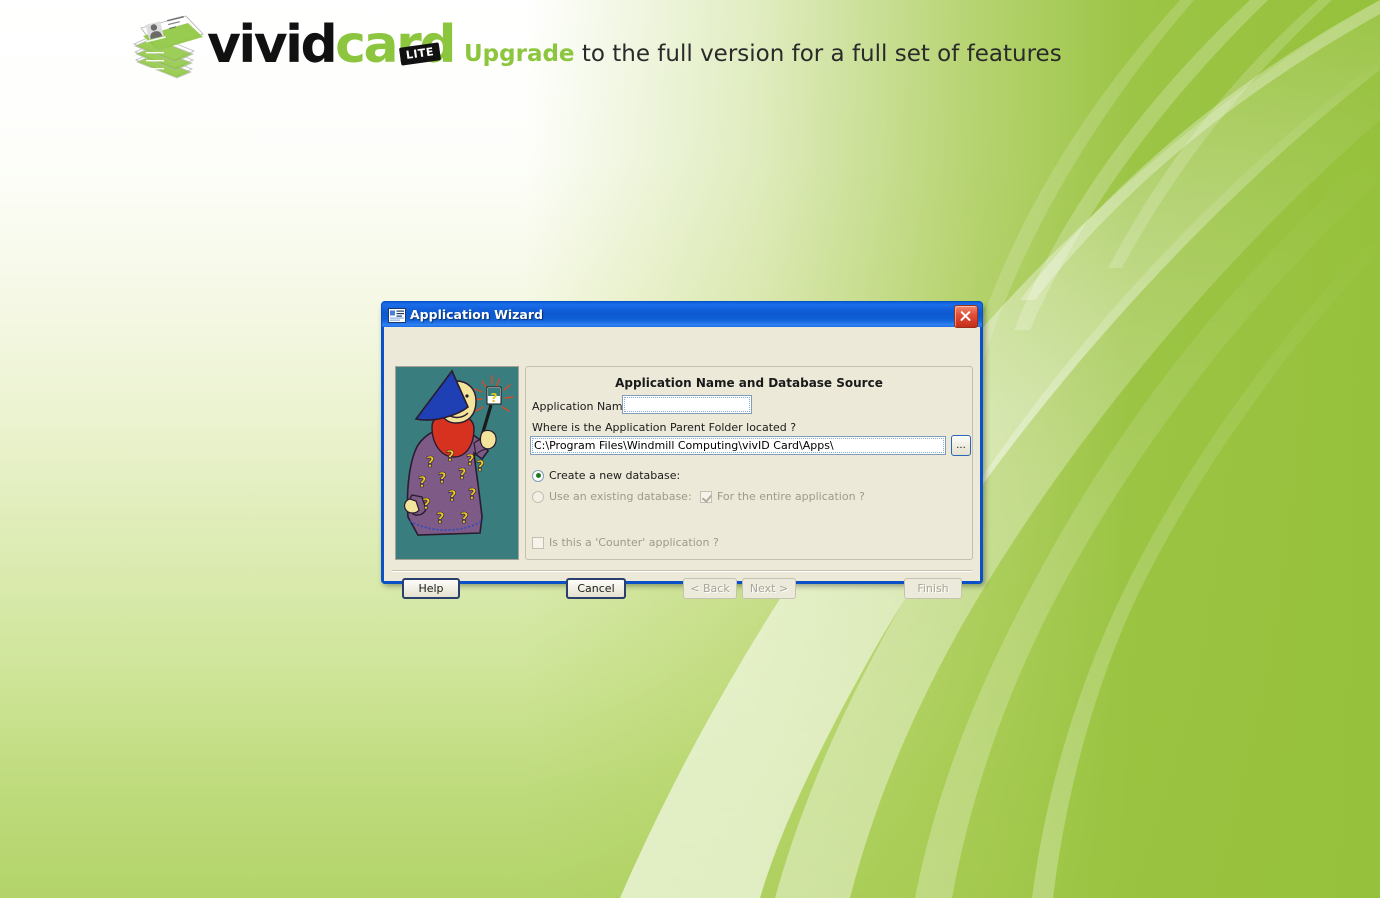  Describe the element at coordinates (519, 54) in the screenshot. I see `tagline-upgrade-word: Upgrade` at that location.